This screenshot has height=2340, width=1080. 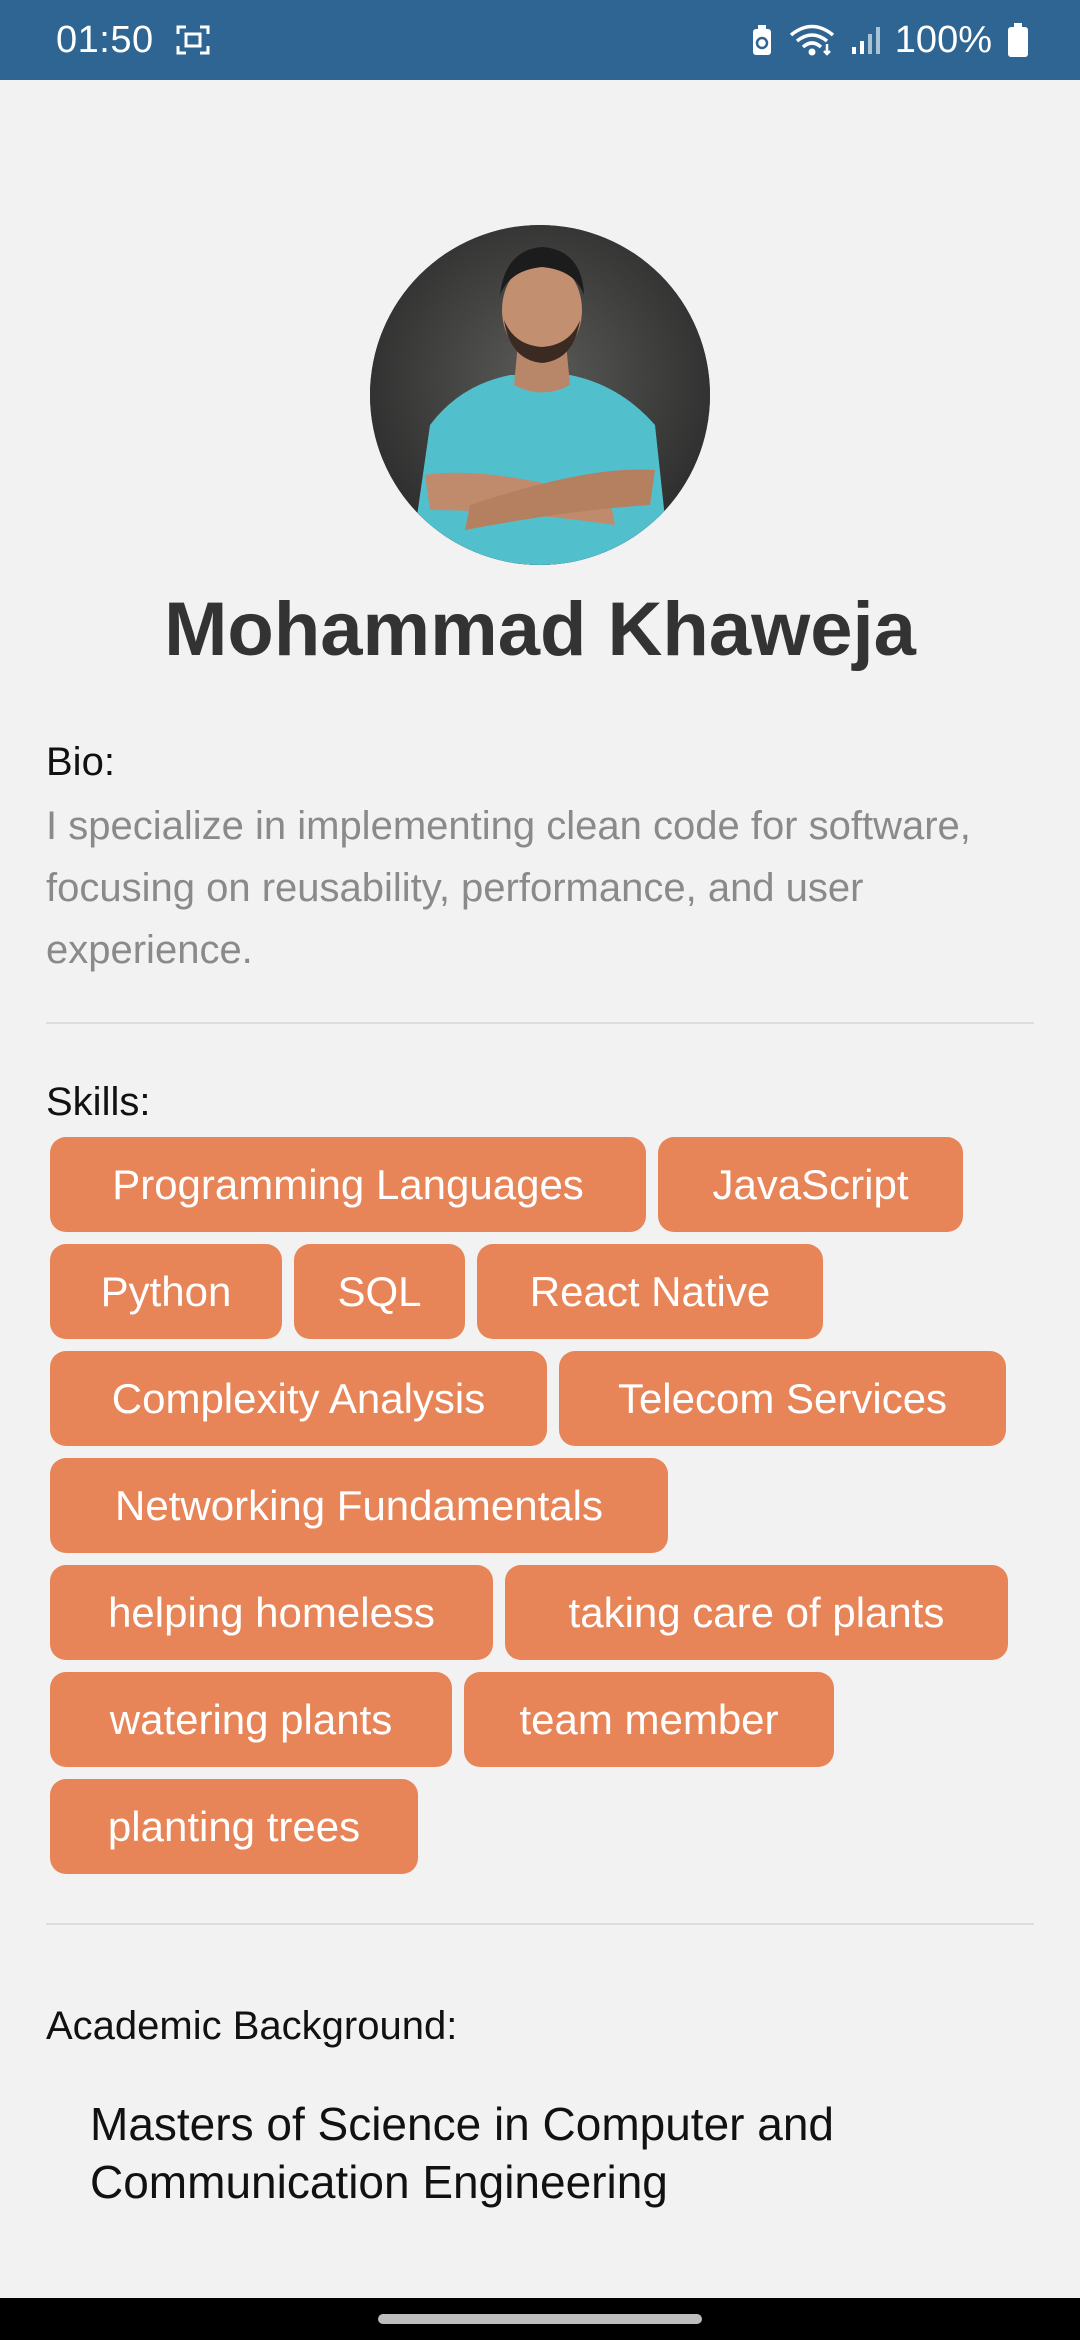 I want to click on chip-row: Python SQL React Native, so click(x=550, y=1291).